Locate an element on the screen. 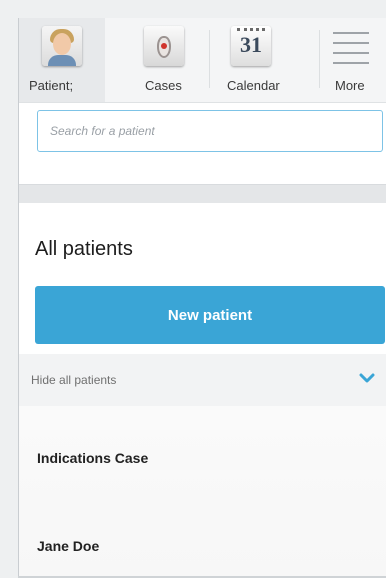 Image resolution: width=386 pixels, height=578 pixels. new-patient-button: New patient is located at coordinates (210, 315).